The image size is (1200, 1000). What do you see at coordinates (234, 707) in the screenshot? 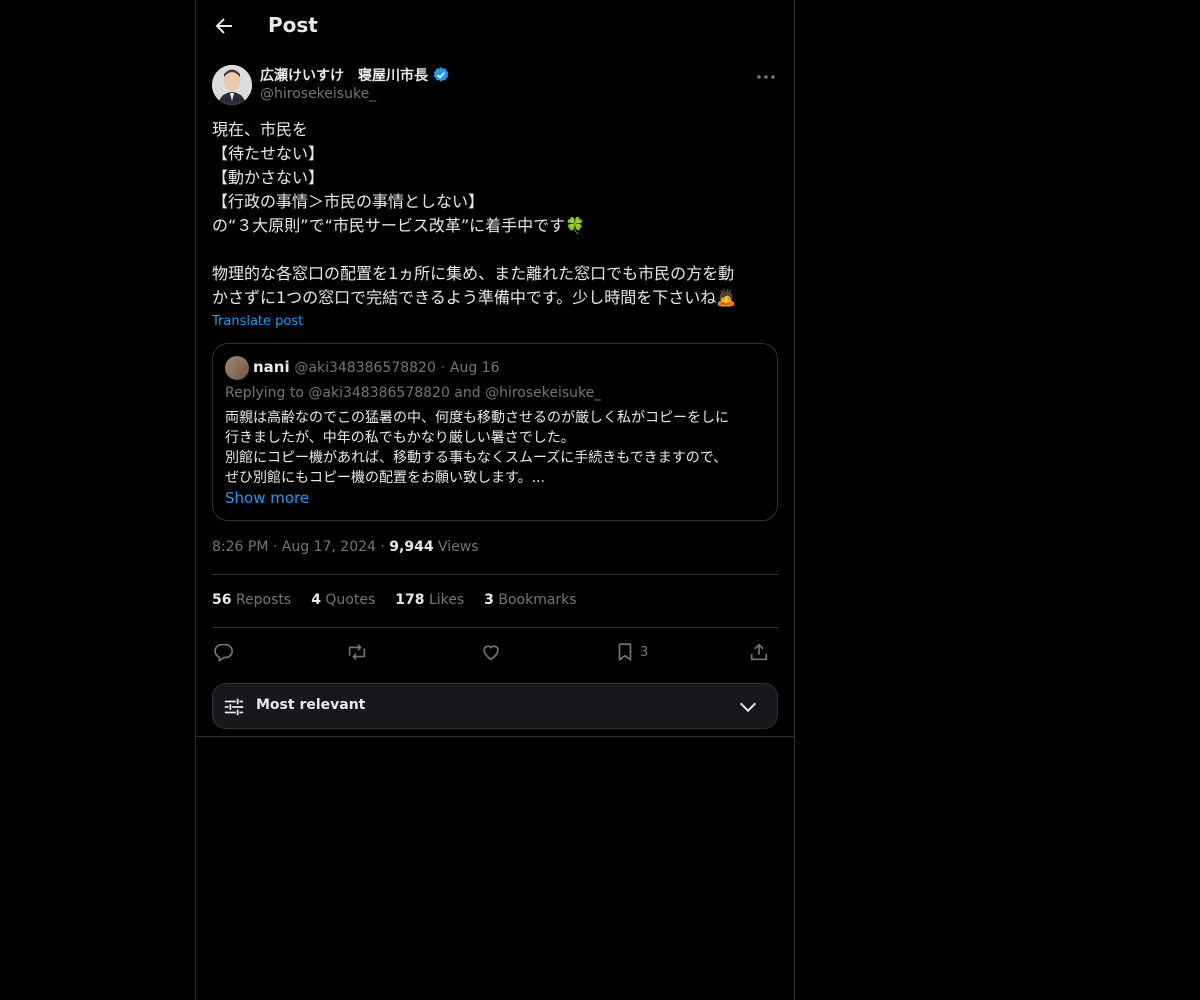
I see `sliders-icon` at bounding box center [234, 707].